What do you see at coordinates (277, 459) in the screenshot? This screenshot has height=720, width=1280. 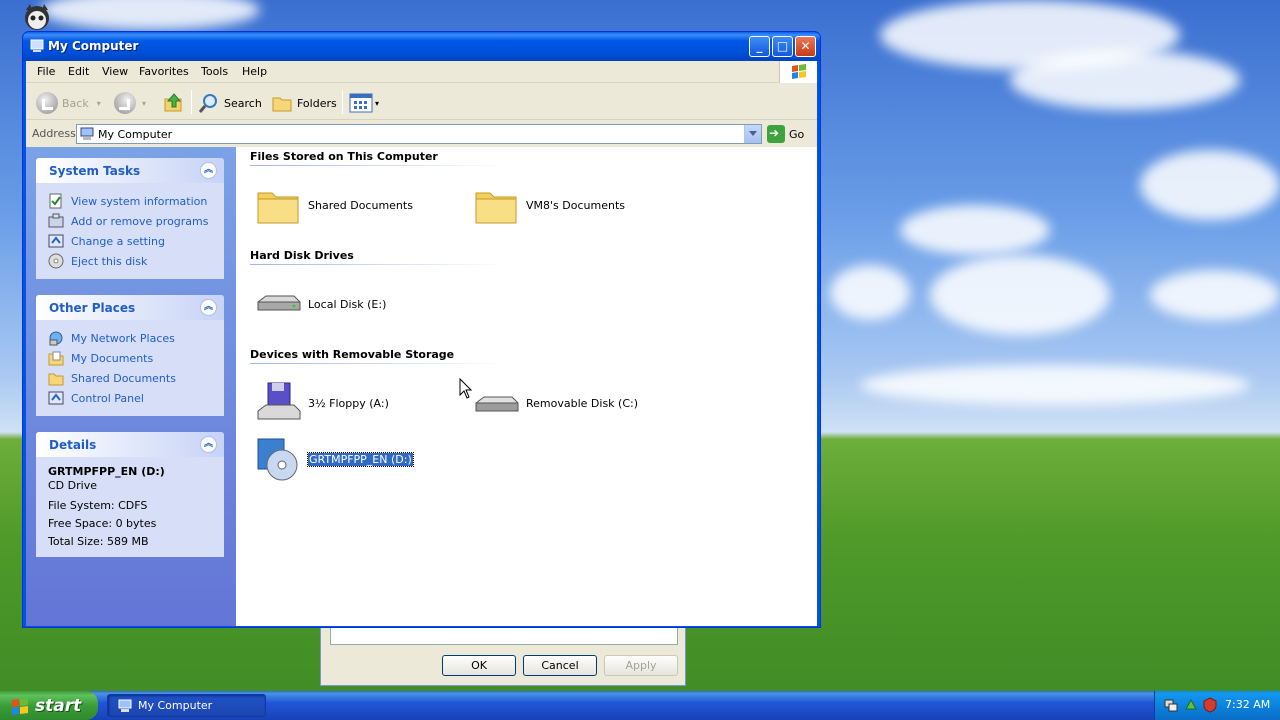 I see `cd-drive-icon` at bounding box center [277, 459].